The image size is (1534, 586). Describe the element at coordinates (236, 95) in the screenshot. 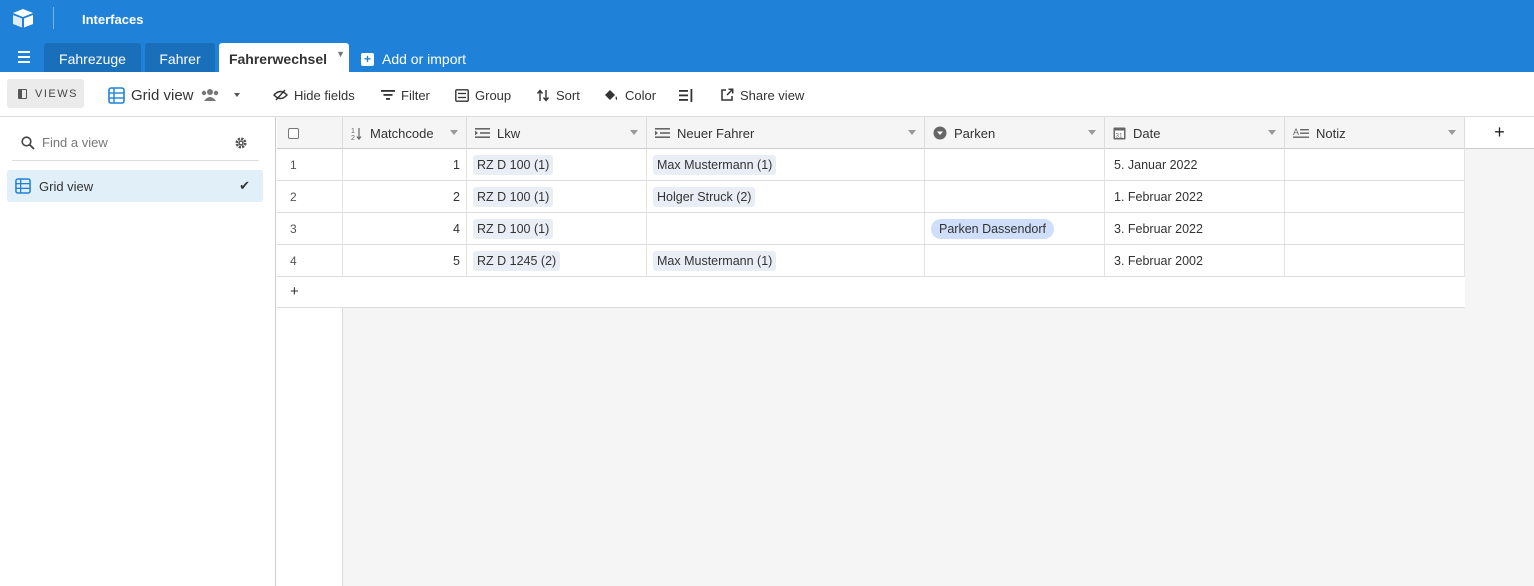

I see `chevron-down-icon` at that location.